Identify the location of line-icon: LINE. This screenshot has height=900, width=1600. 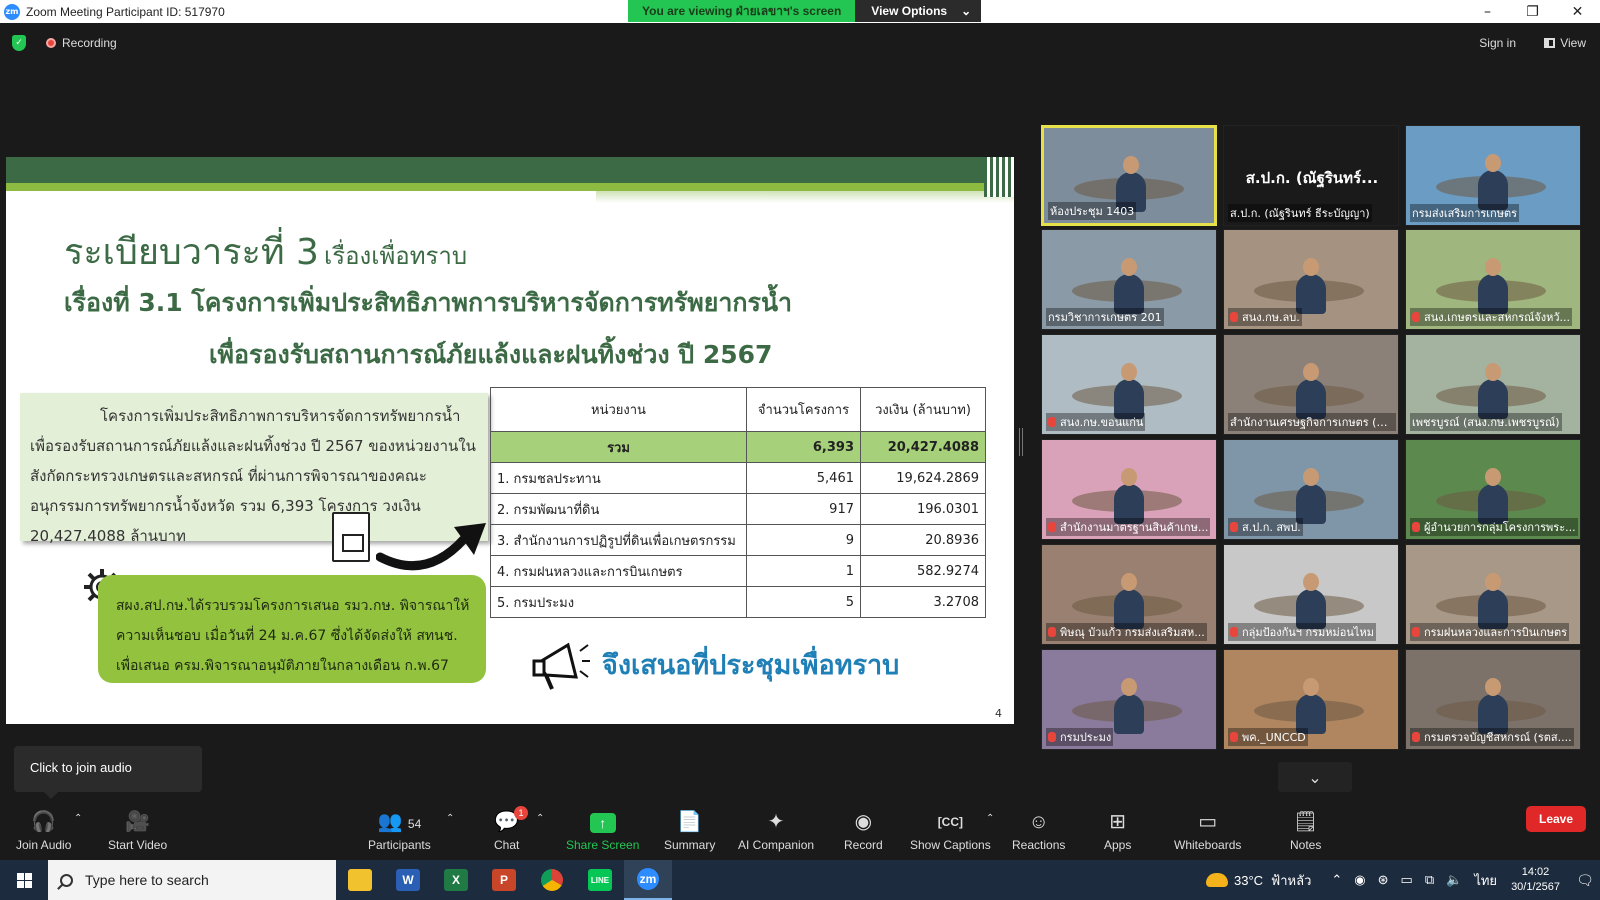
(600, 880).